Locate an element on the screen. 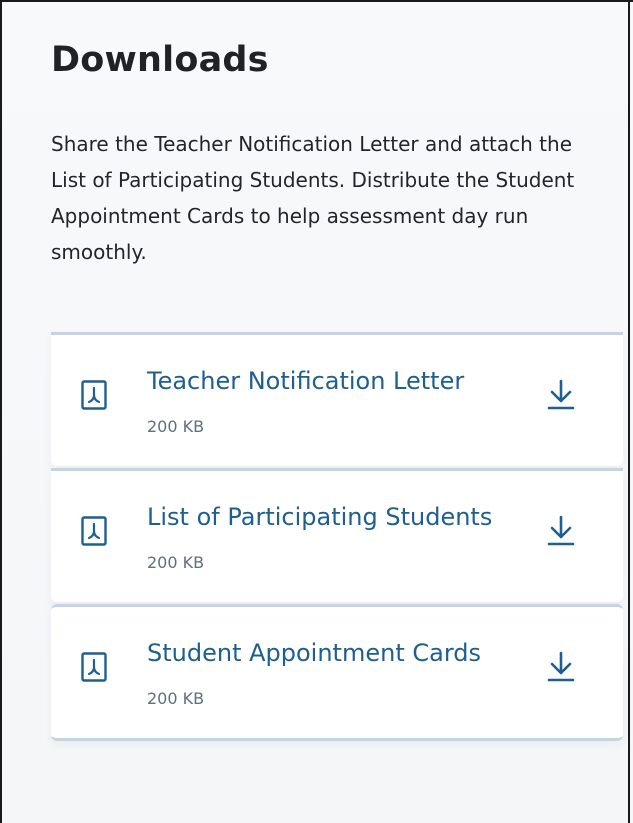  file-name: List of Participating Students is located at coordinates (319, 517).